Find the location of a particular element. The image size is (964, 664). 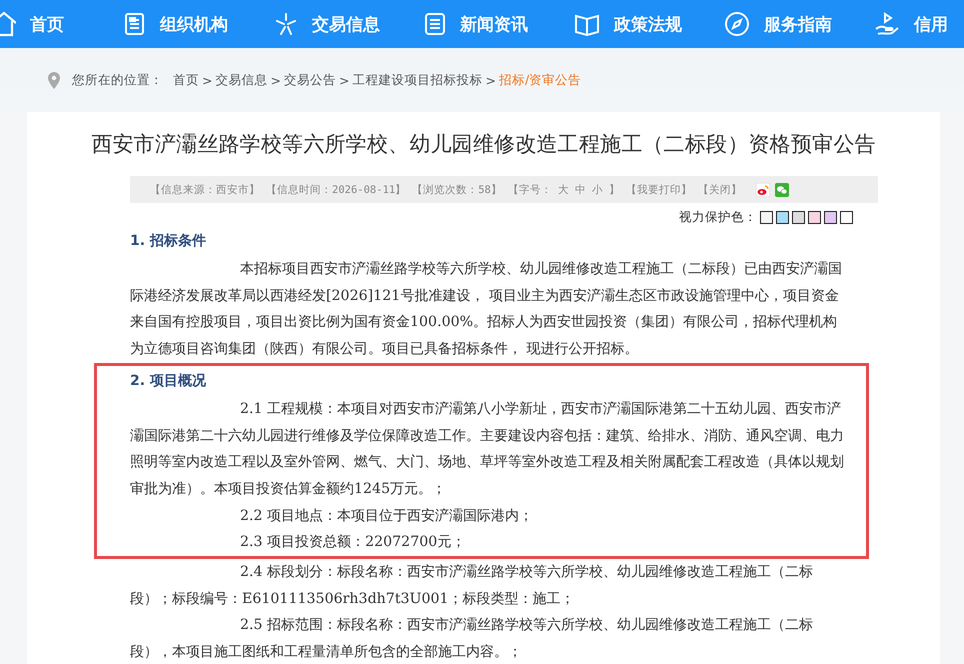

book-icon is located at coordinates (587, 24).